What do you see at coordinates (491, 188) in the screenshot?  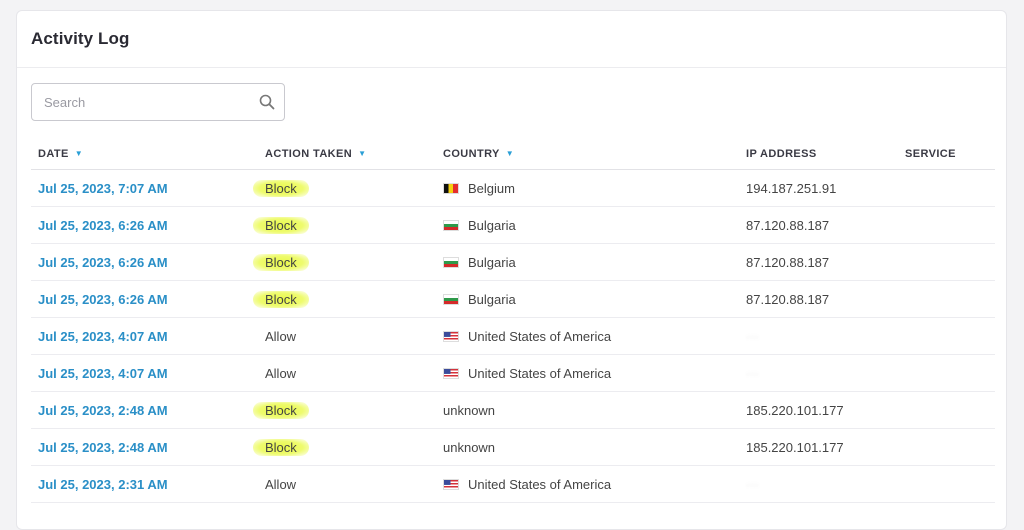 I see `country-name: Belgium` at bounding box center [491, 188].